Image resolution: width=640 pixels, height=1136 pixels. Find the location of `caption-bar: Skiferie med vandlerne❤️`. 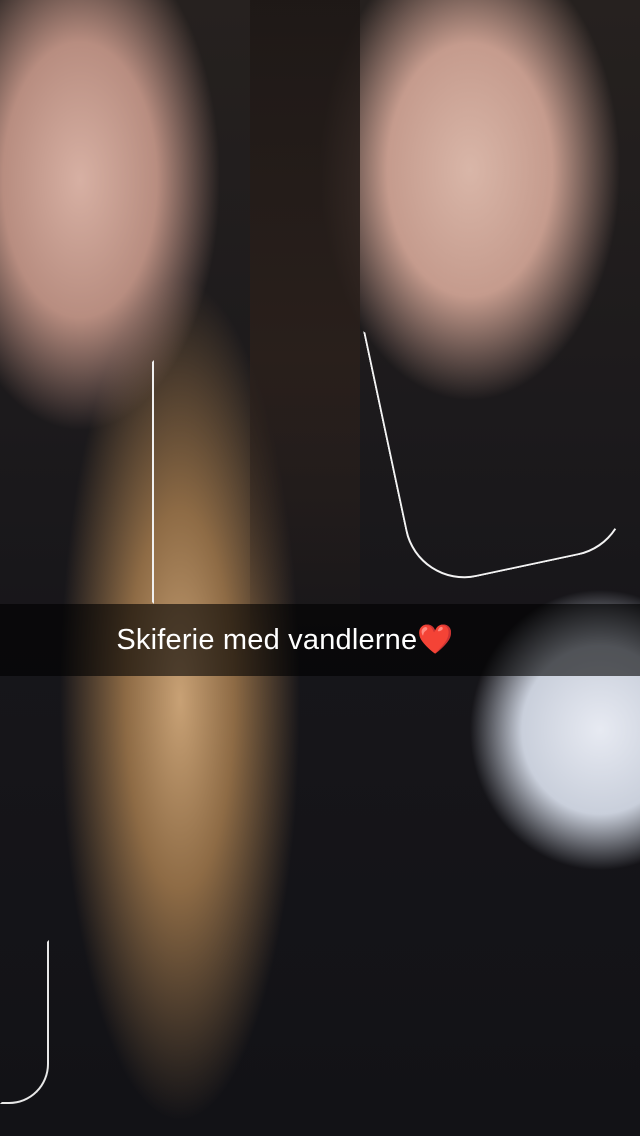

caption-bar: Skiferie med vandlerne❤️ is located at coordinates (320, 640).